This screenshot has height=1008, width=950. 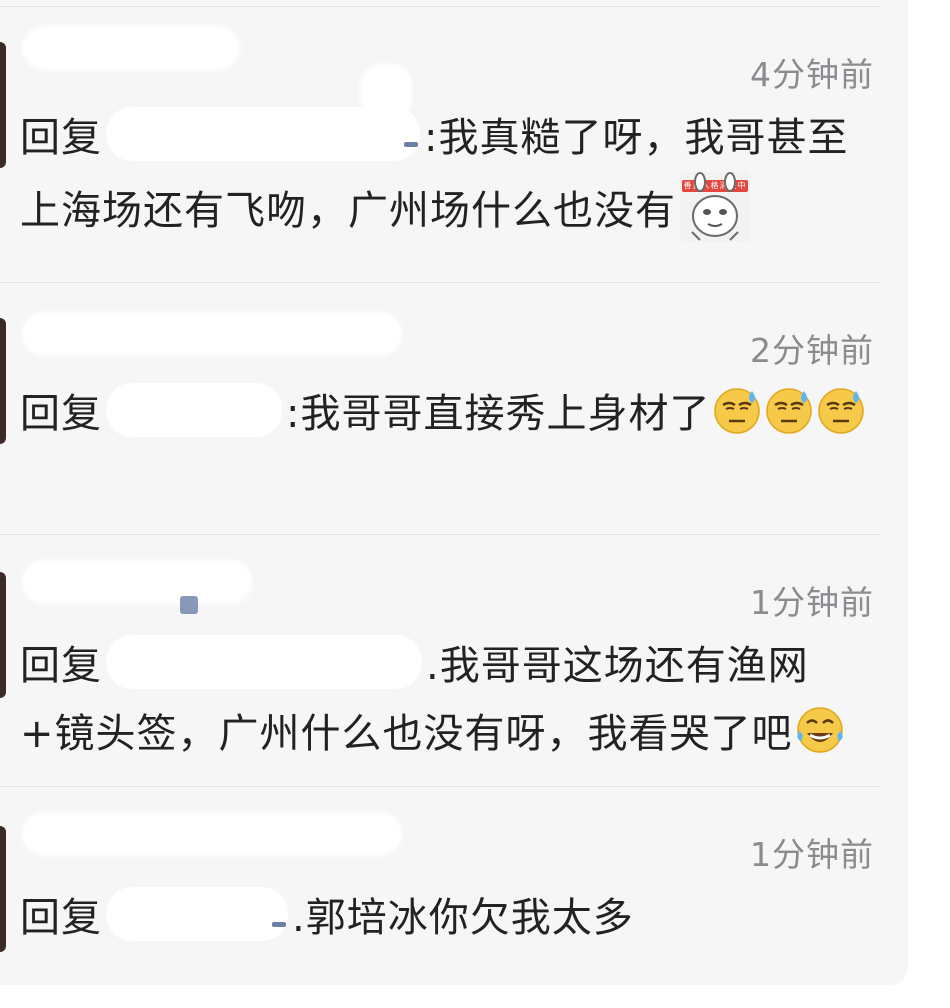 I want to click on comment-time: 4分钟前, so click(x=812, y=74).